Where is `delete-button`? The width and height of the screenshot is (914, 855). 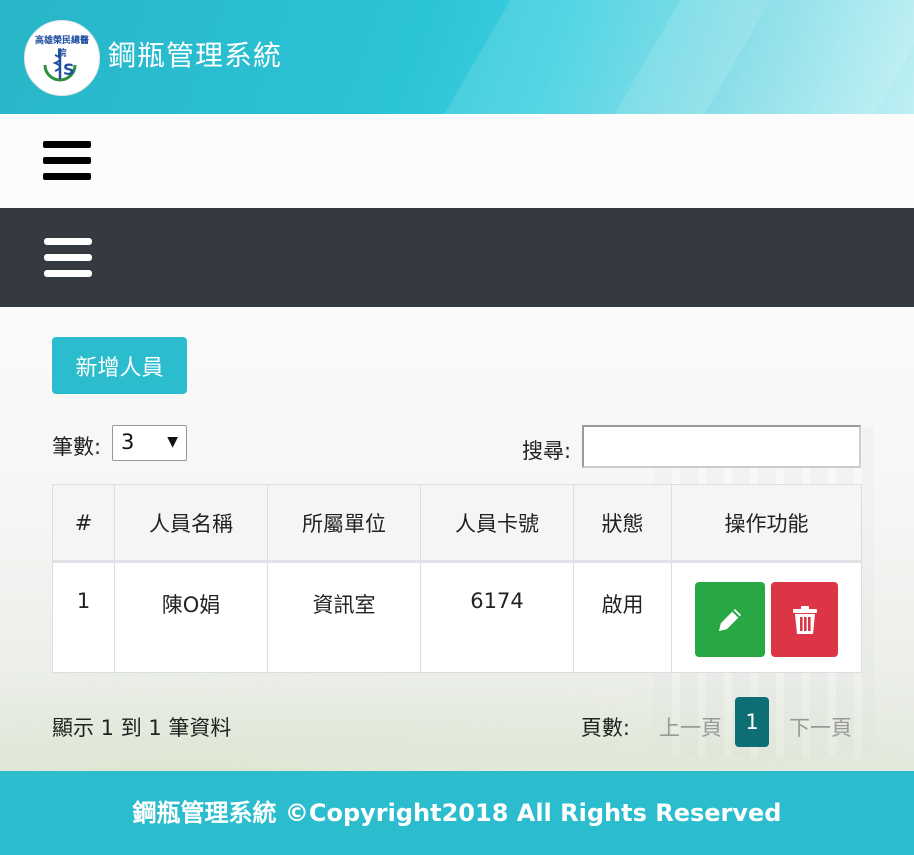
delete-button is located at coordinates (804, 619).